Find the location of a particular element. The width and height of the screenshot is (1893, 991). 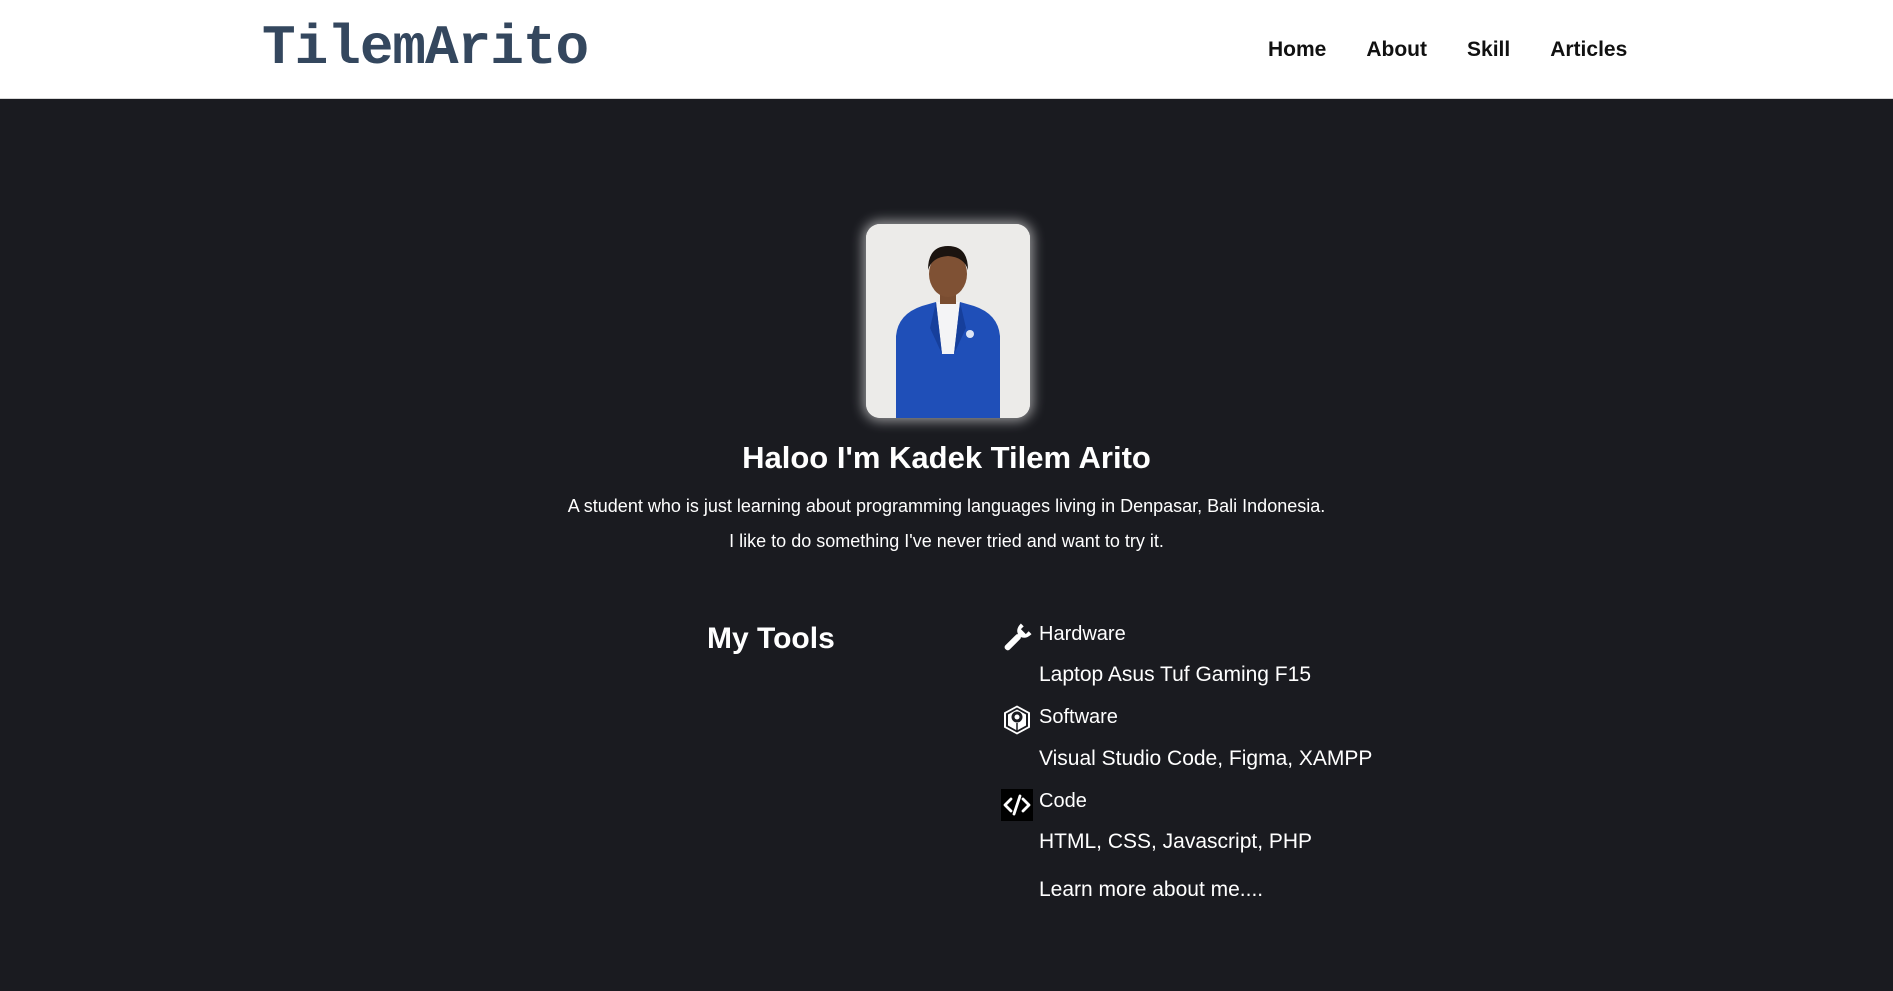

tool-detail-hardware: Laptop Asus Tuf Gaming F15 is located at coordinates (1175, 674).